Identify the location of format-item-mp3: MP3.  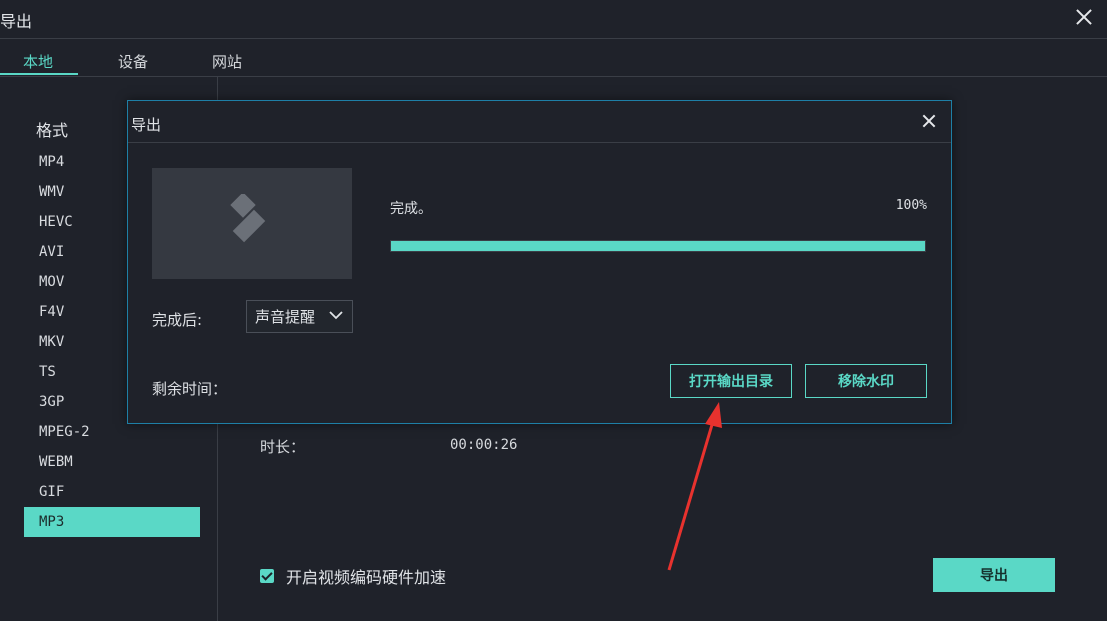
(112, 522).